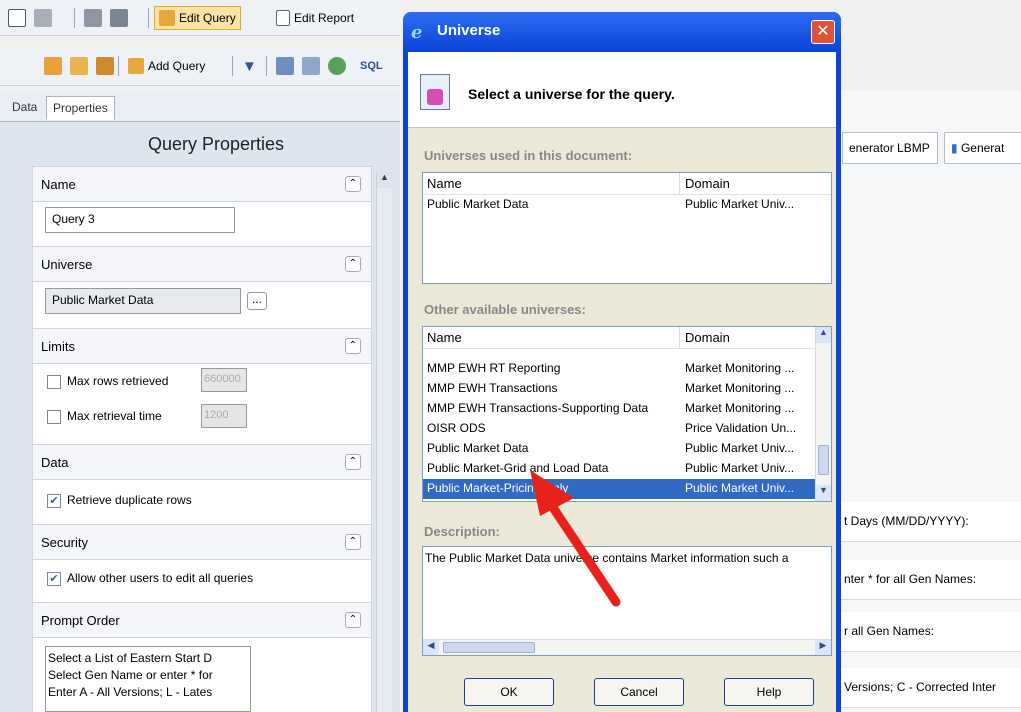  Describe the element at coordinates (17, 18) in the screenshot. I see `new-document-button` at that location.